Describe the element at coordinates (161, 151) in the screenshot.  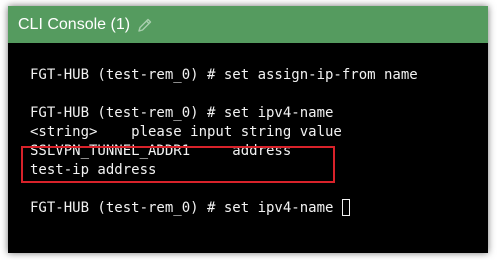
I see `console-line: SSLVPN_TUNNEL_ADDR1 address` at that location.